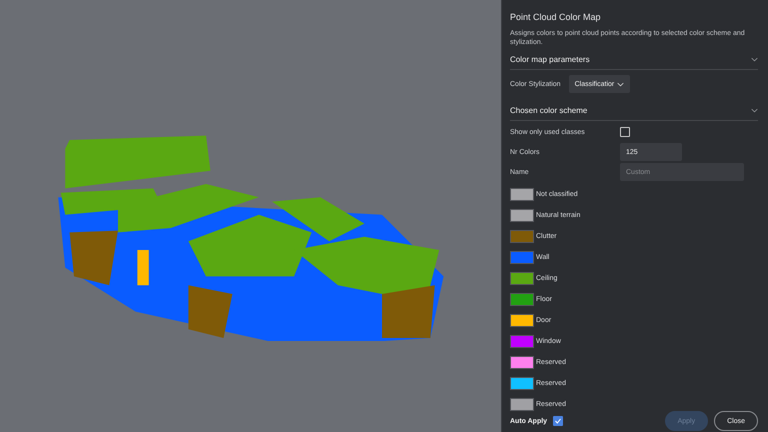 This screenshot has height=432, width=768. I want to click on section-header: Chosen color scheme, so click(634, 110).